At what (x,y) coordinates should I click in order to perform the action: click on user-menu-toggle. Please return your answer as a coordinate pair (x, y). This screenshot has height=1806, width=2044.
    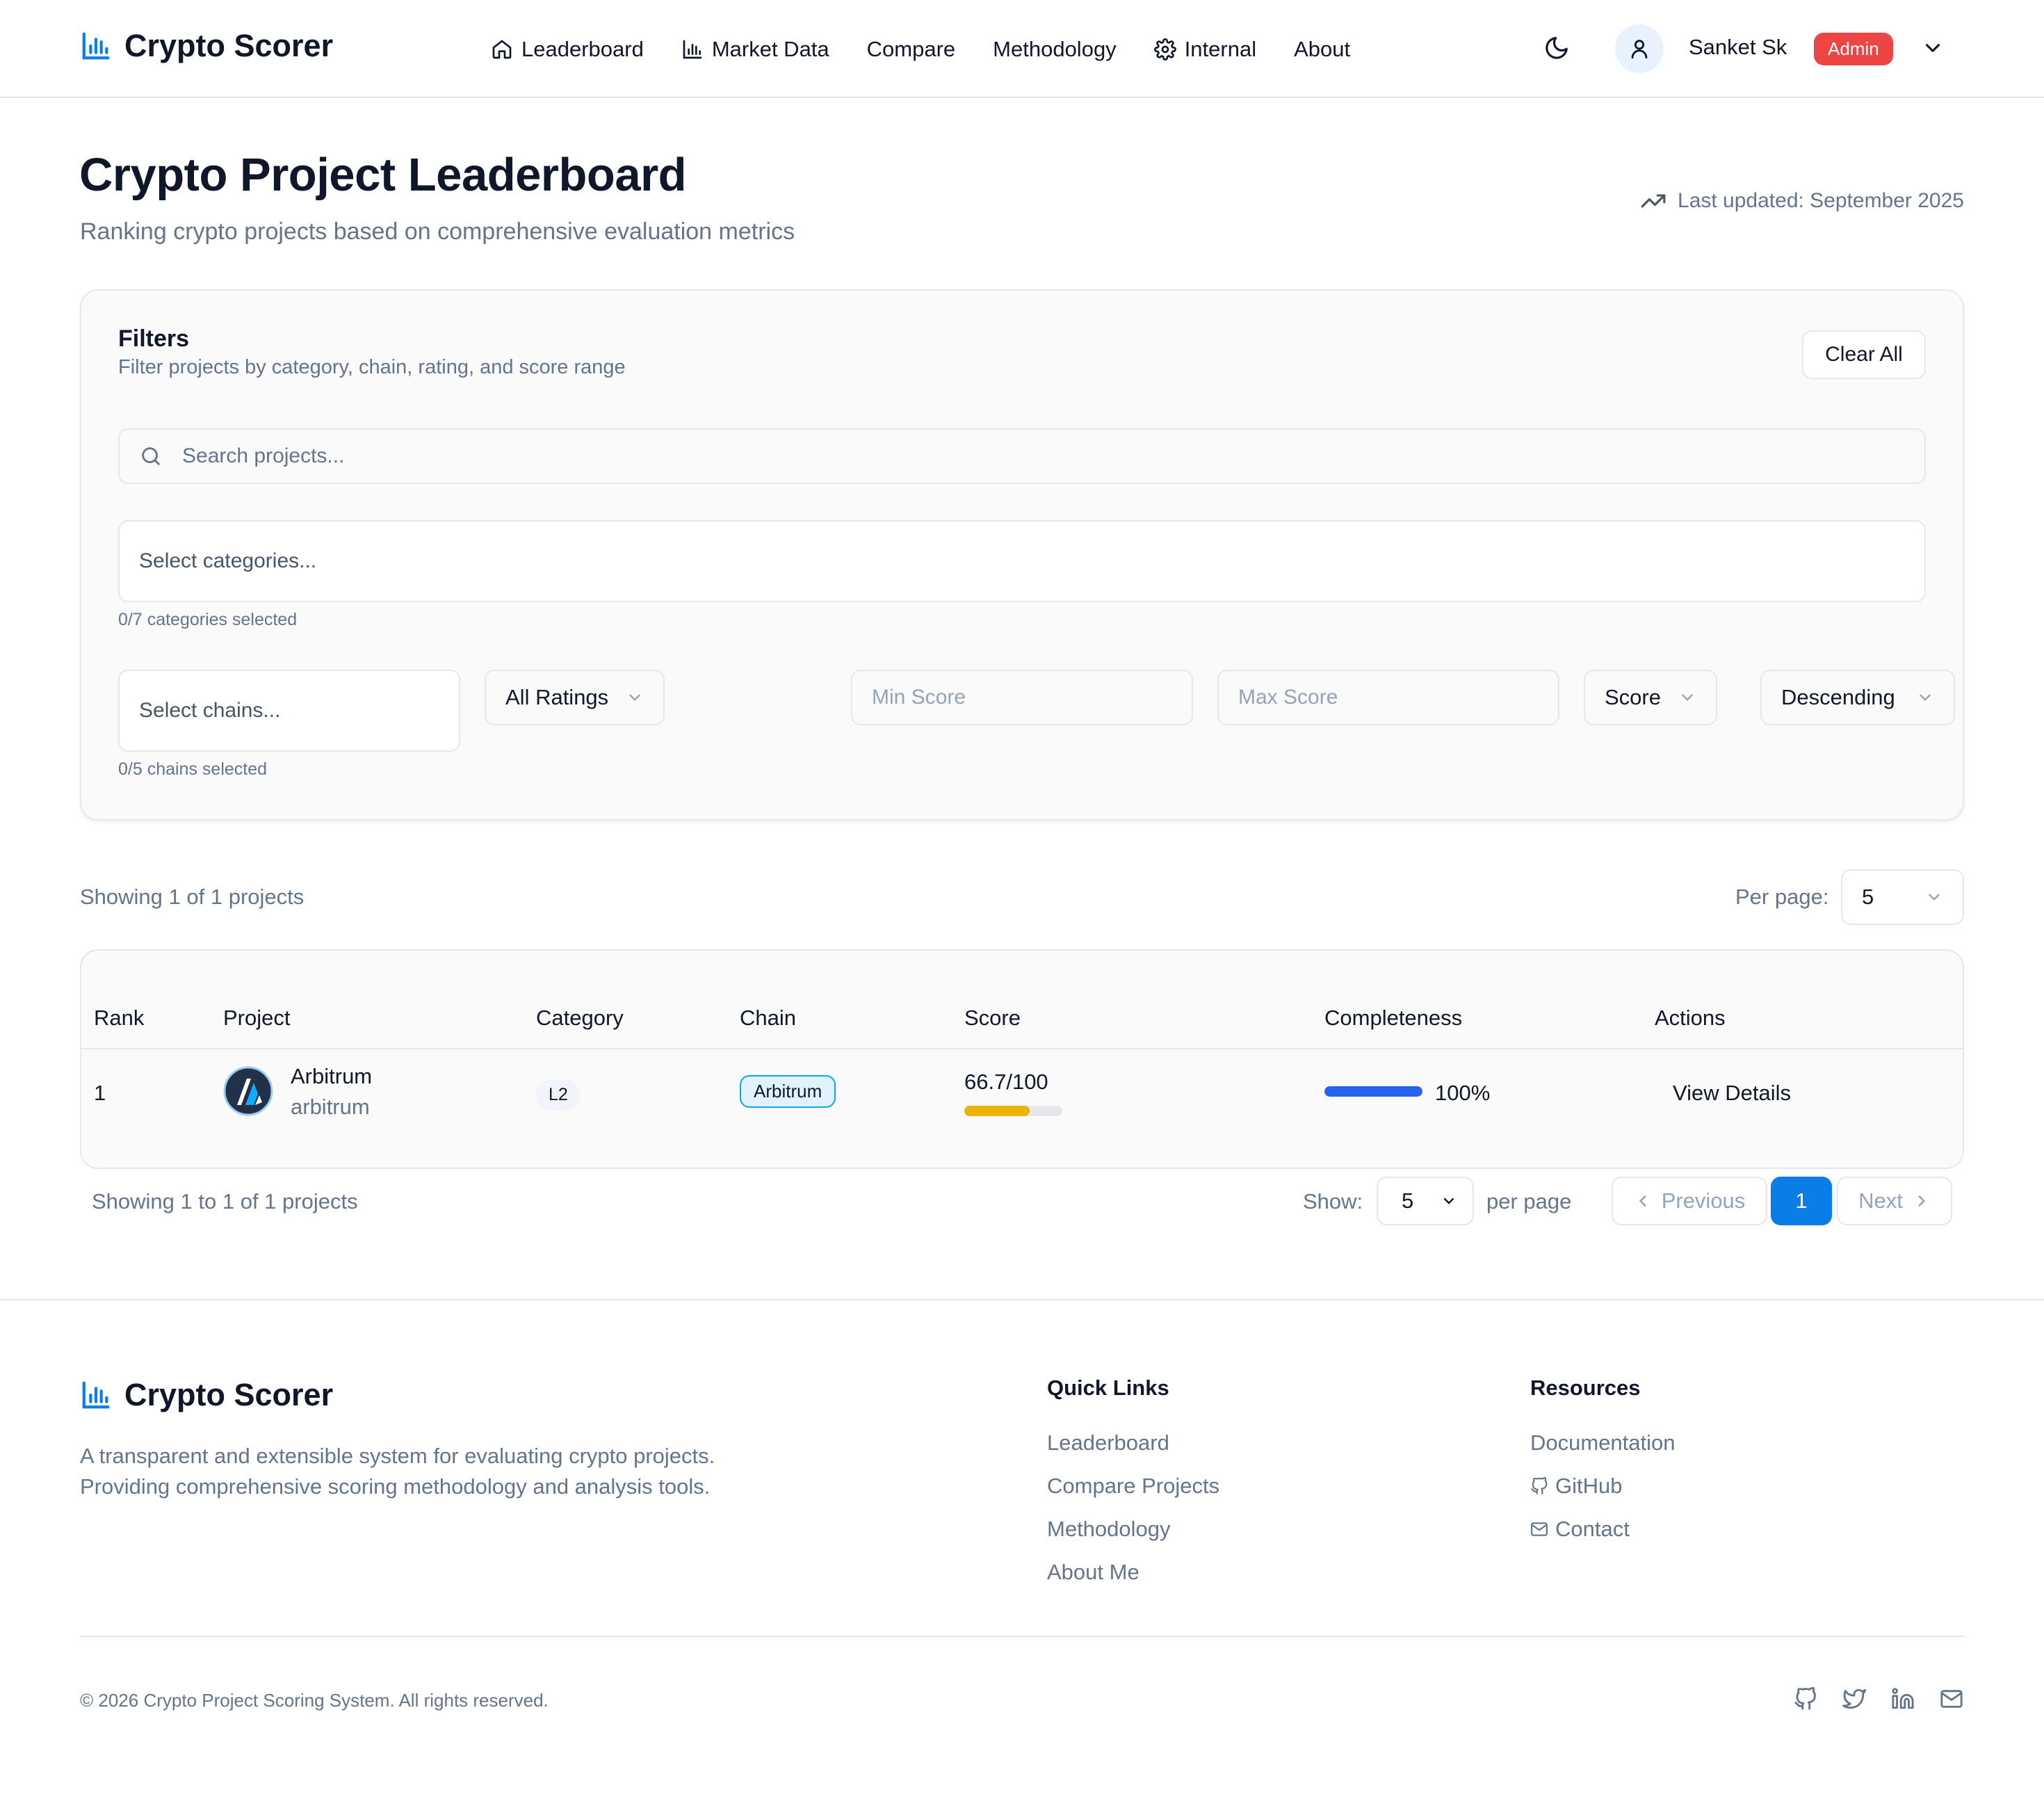
    Looking at the image, I should click on (1933, 48).